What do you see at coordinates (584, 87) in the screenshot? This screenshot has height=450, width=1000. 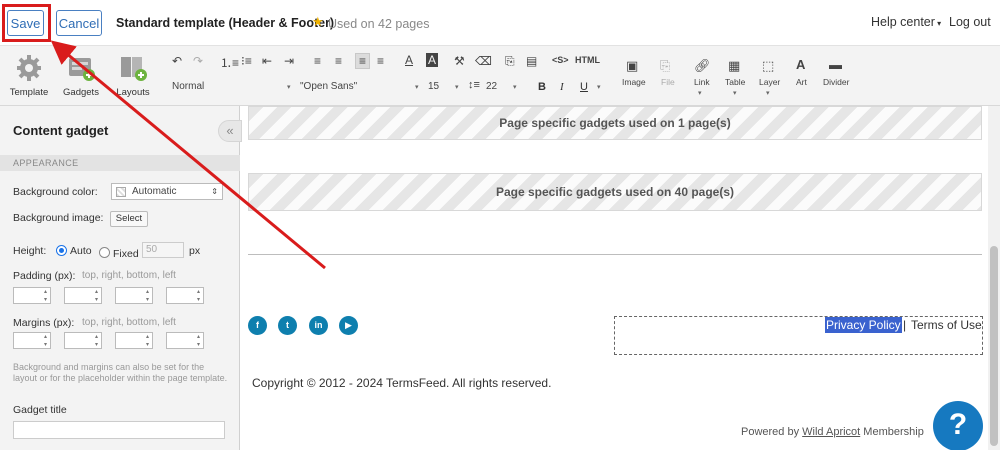 I see `underline-icon: U` at bounding box center [584, 87].